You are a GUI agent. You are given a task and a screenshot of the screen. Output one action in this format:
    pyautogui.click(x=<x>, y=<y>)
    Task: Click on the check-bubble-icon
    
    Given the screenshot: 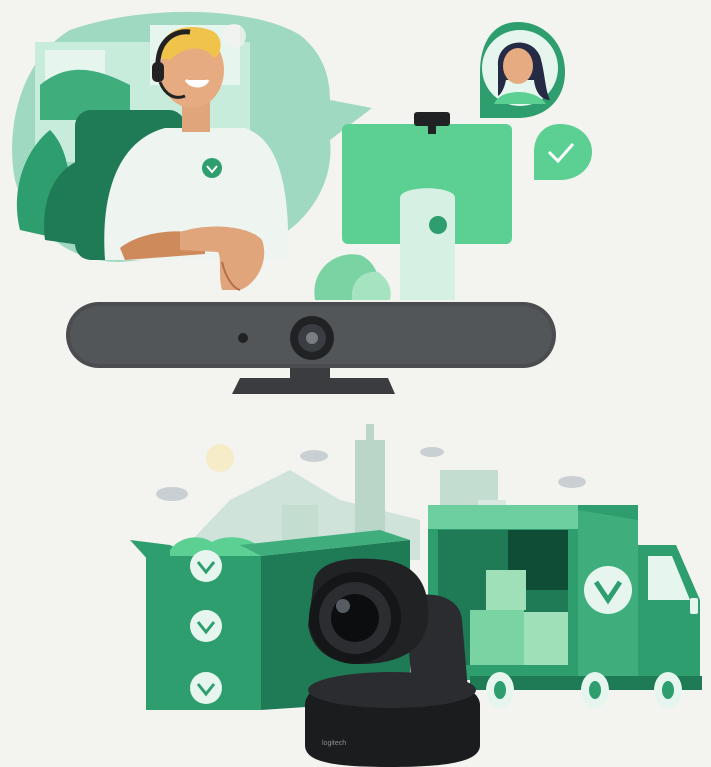 What is the action you would take?
    pyautogui.click(x=563, y=152)
    